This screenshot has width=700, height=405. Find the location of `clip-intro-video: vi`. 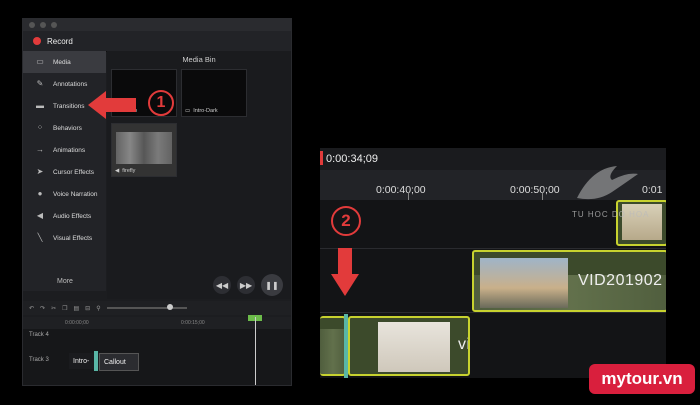

clip-intro-video: vi is located at coordinates (409, 346).